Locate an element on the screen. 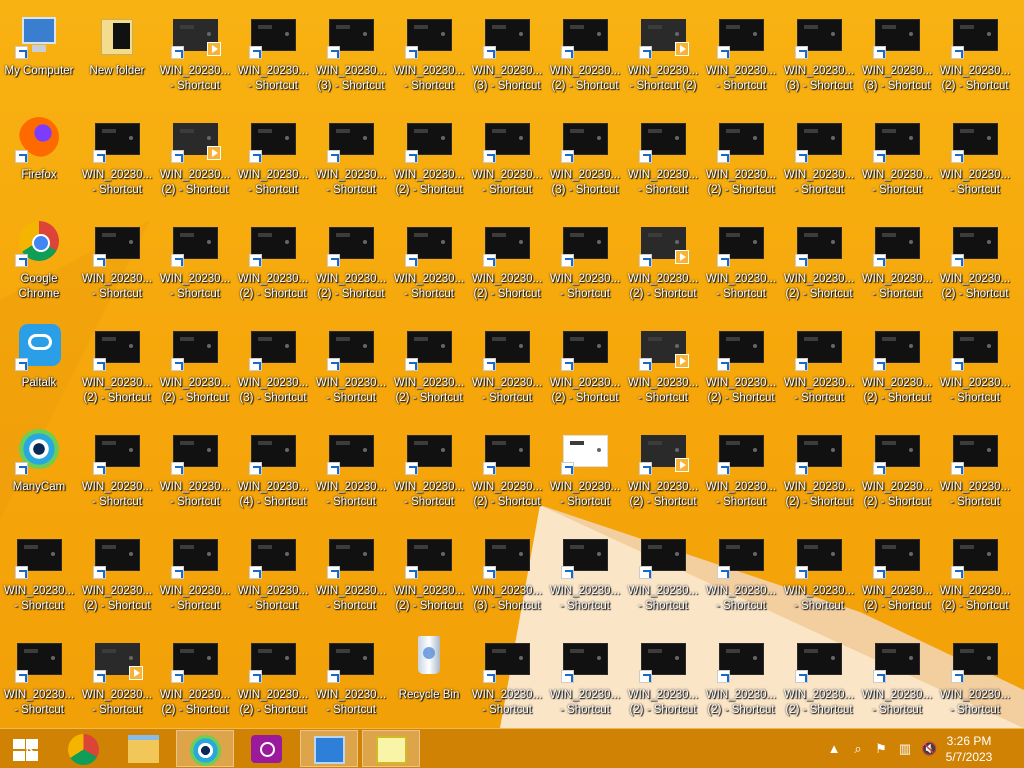  desktop-icon: Firefox is located at coordinates (39, 161).